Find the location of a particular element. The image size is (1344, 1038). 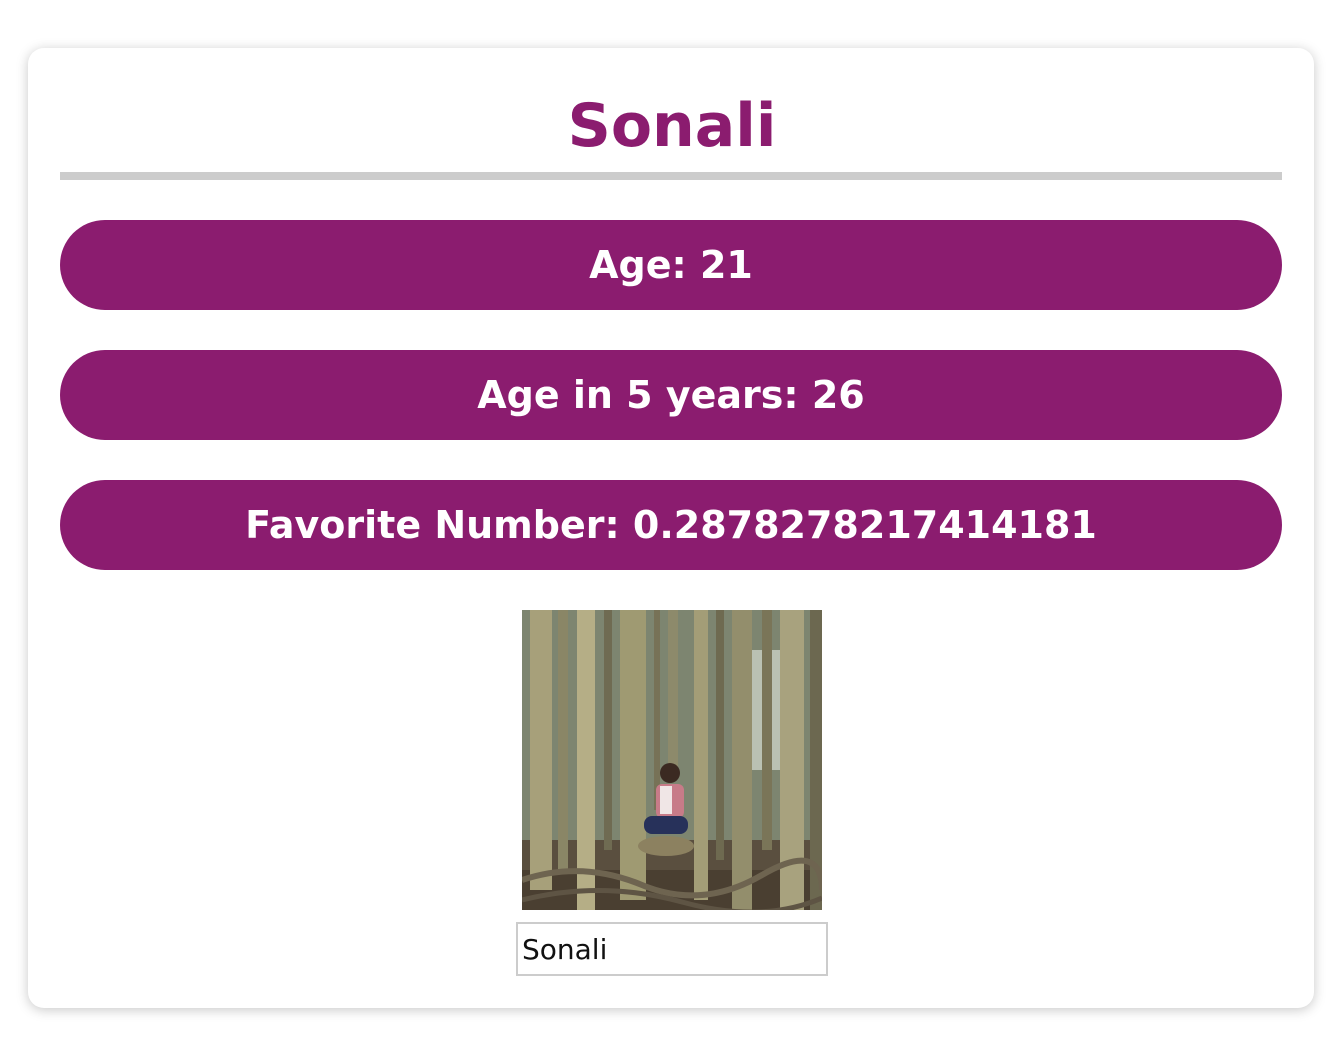

profile-photo is located at coordinates (672, 760).